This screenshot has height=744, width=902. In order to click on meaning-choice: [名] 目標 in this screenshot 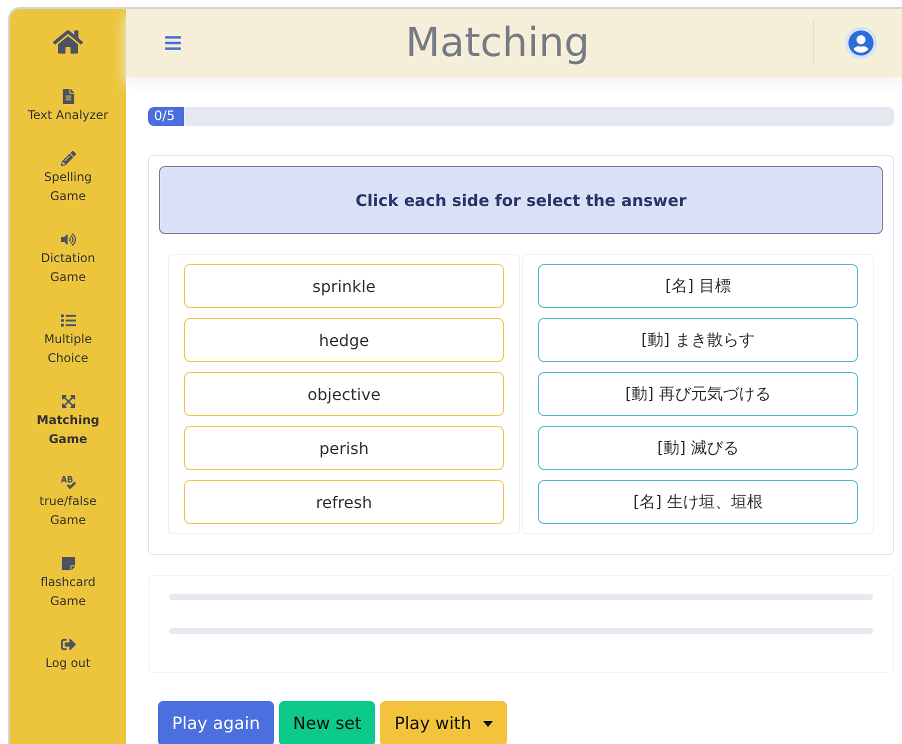, I will do `click(698, 286)`.